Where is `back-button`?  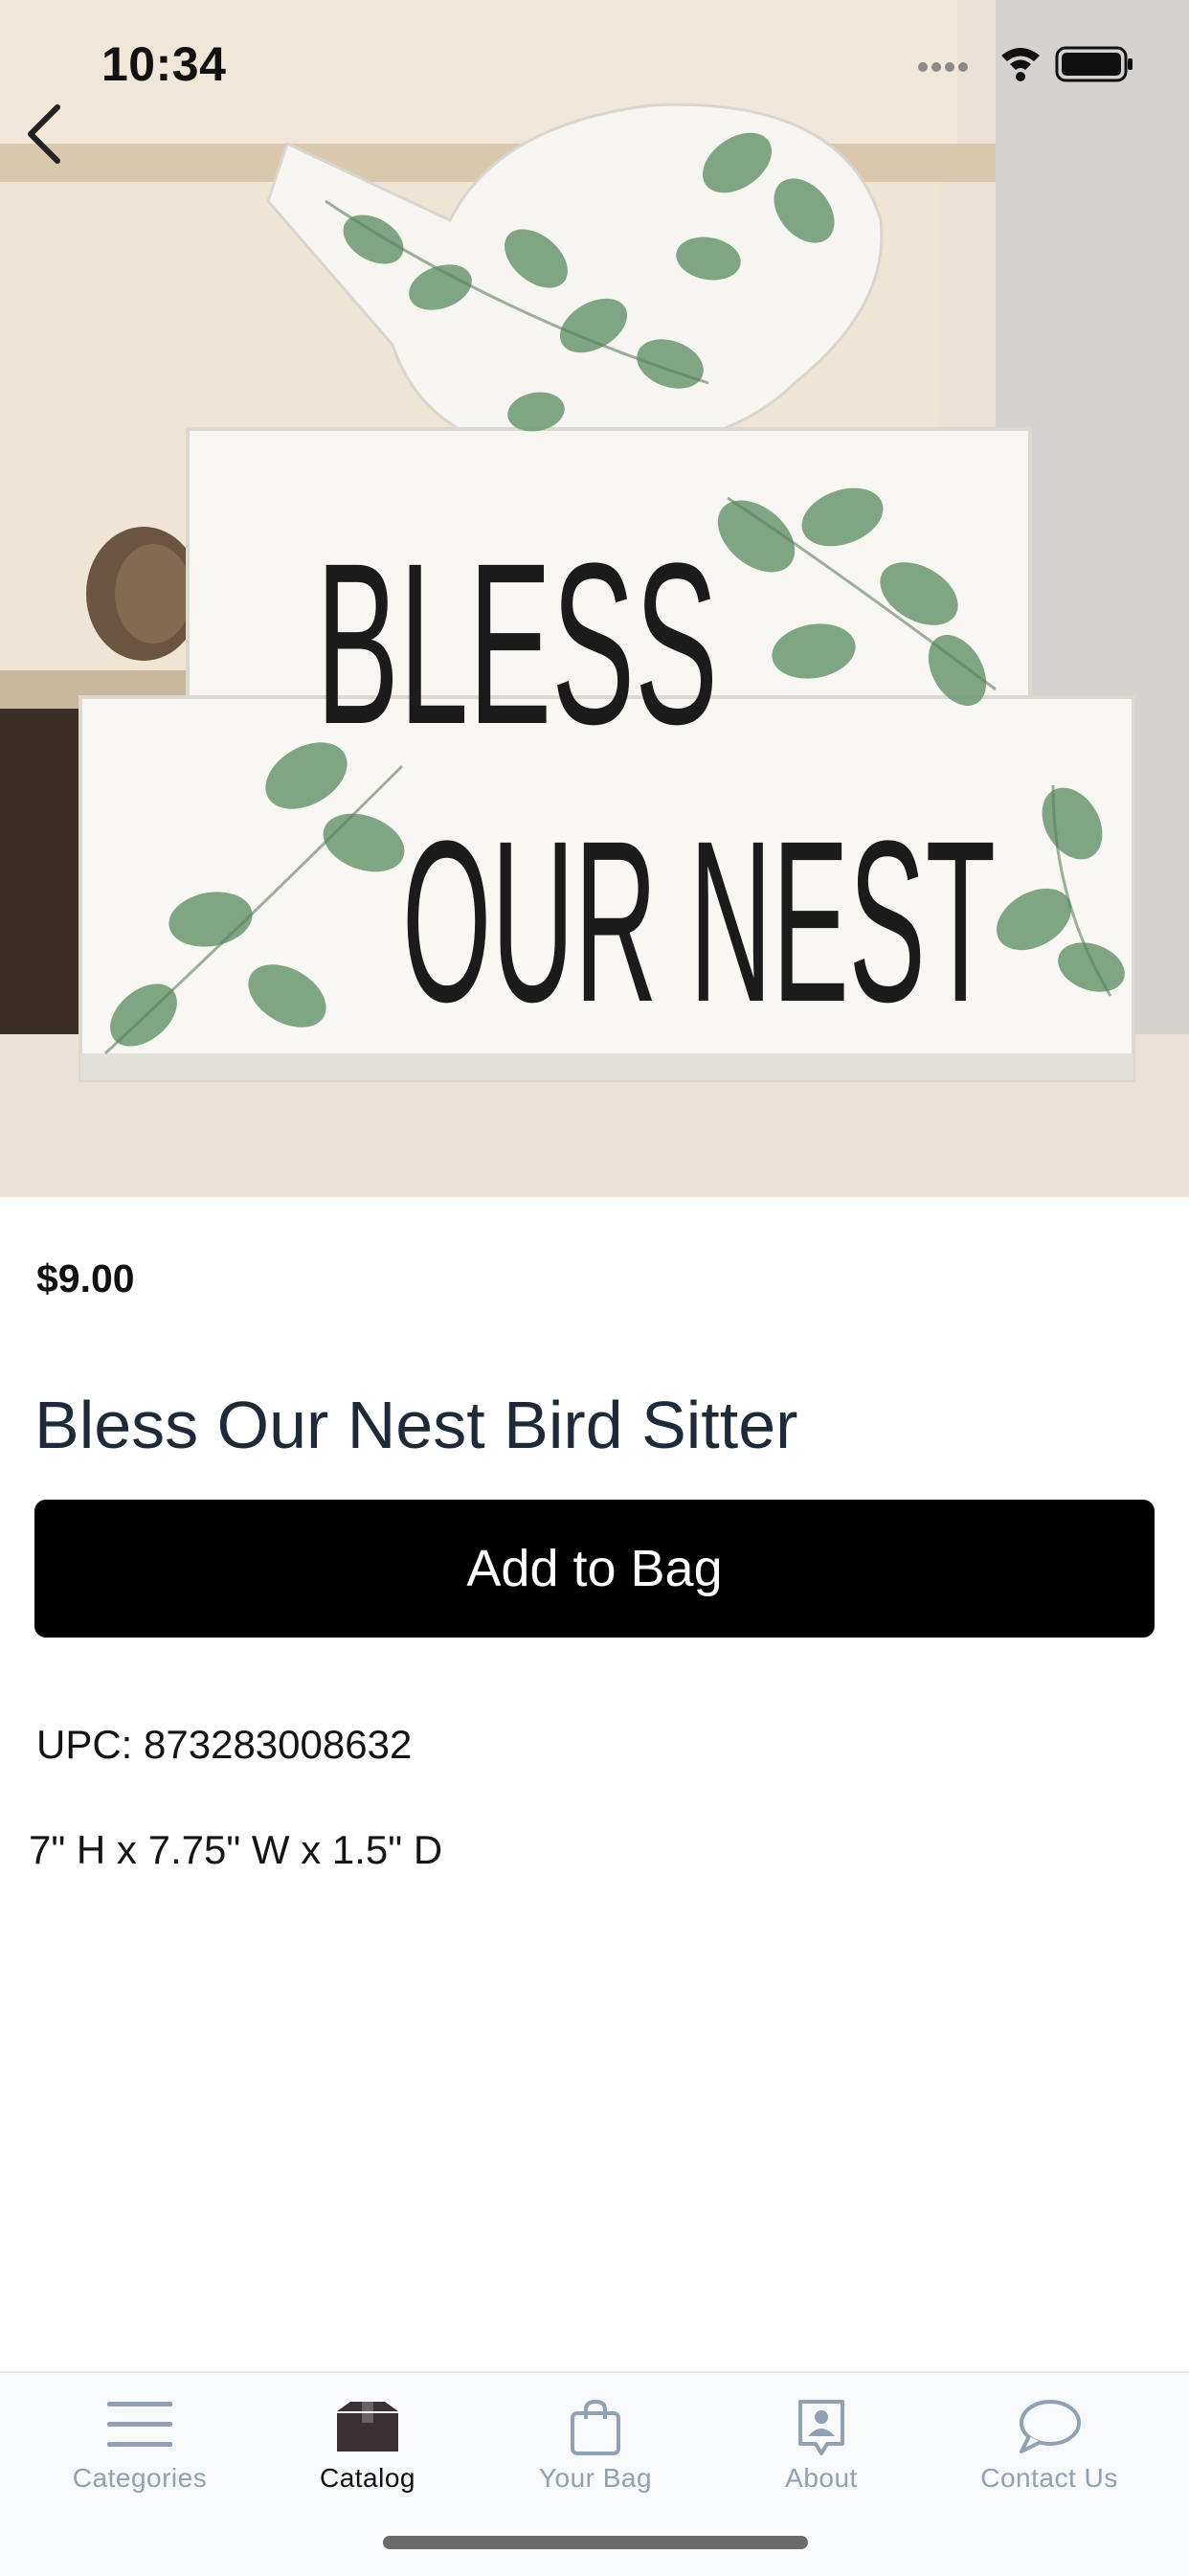
back-button is located at coordinates (46, 134).